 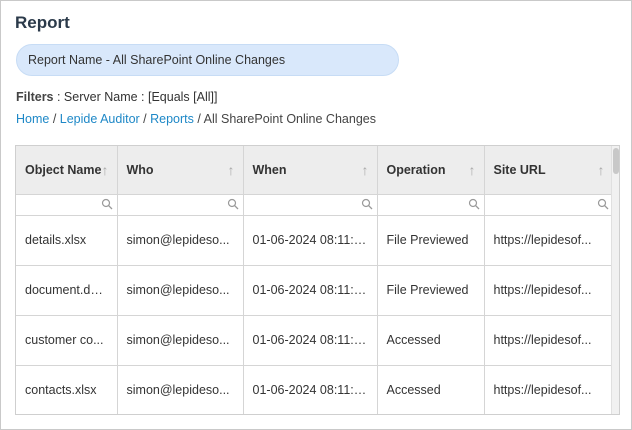 I want to click on cell-when: 01-06-2024 08:11:56, so click(x=310, y=240).